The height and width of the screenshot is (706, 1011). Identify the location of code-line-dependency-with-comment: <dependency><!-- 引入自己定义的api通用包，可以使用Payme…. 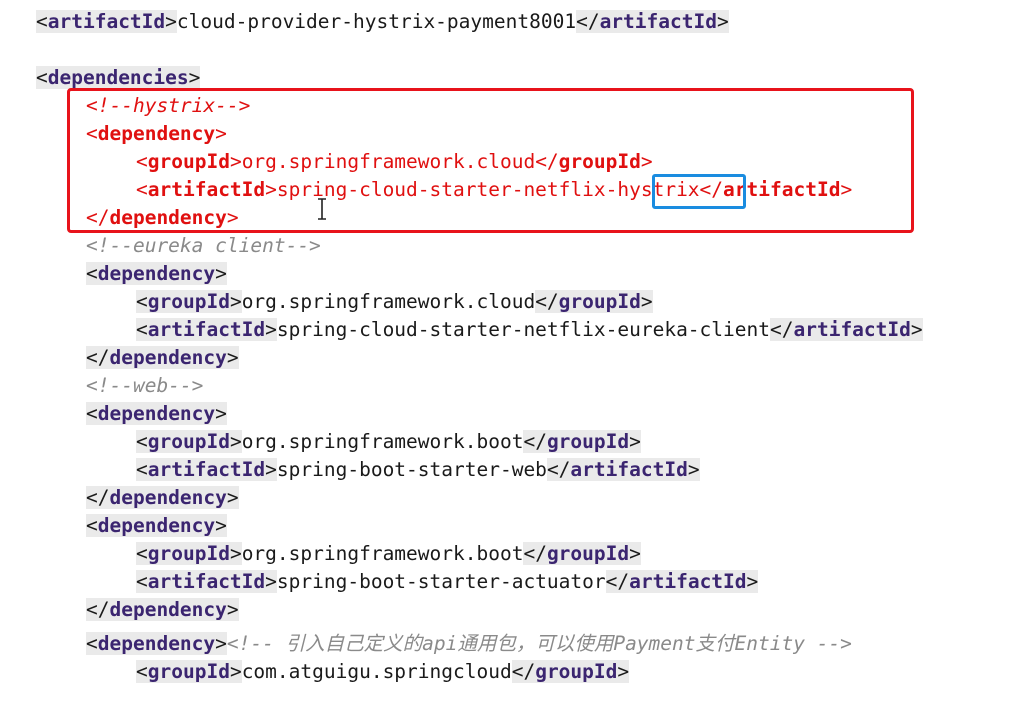
(469, 644).